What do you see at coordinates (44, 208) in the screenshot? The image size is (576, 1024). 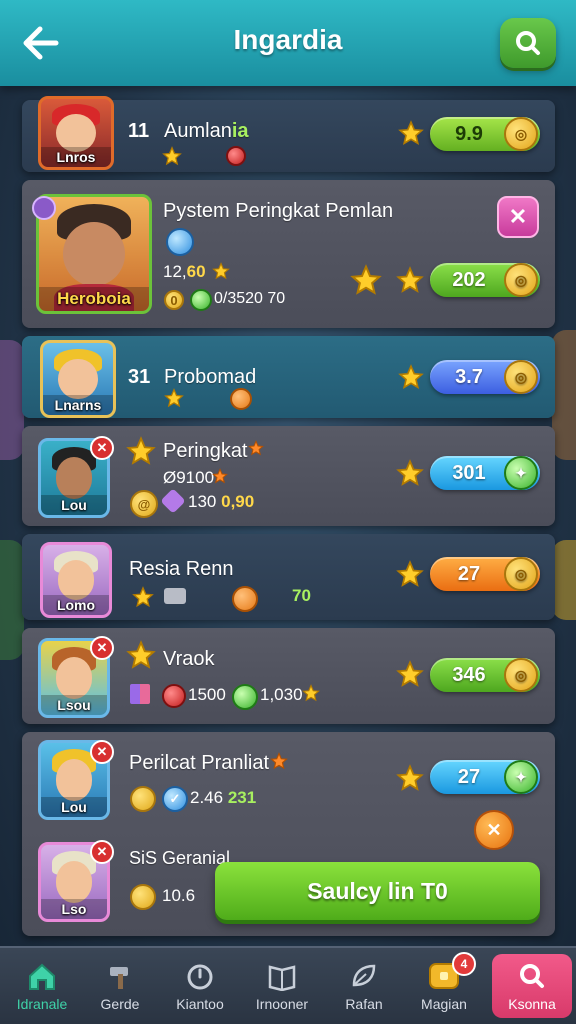 I see `badge-icon` at bounding box center [44, 208].